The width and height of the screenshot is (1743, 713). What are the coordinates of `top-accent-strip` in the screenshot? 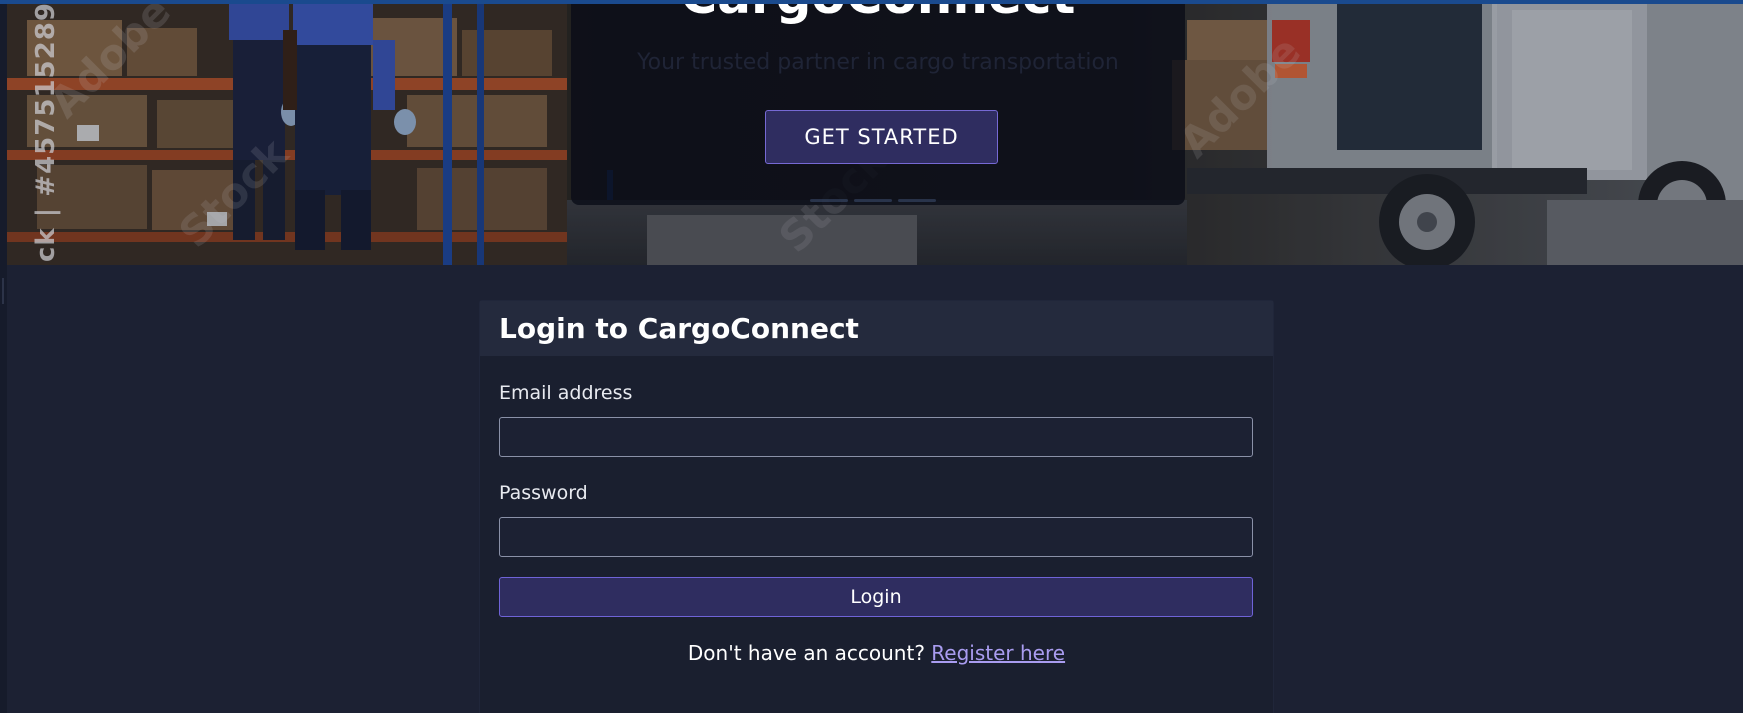 It's located at (871, 2).